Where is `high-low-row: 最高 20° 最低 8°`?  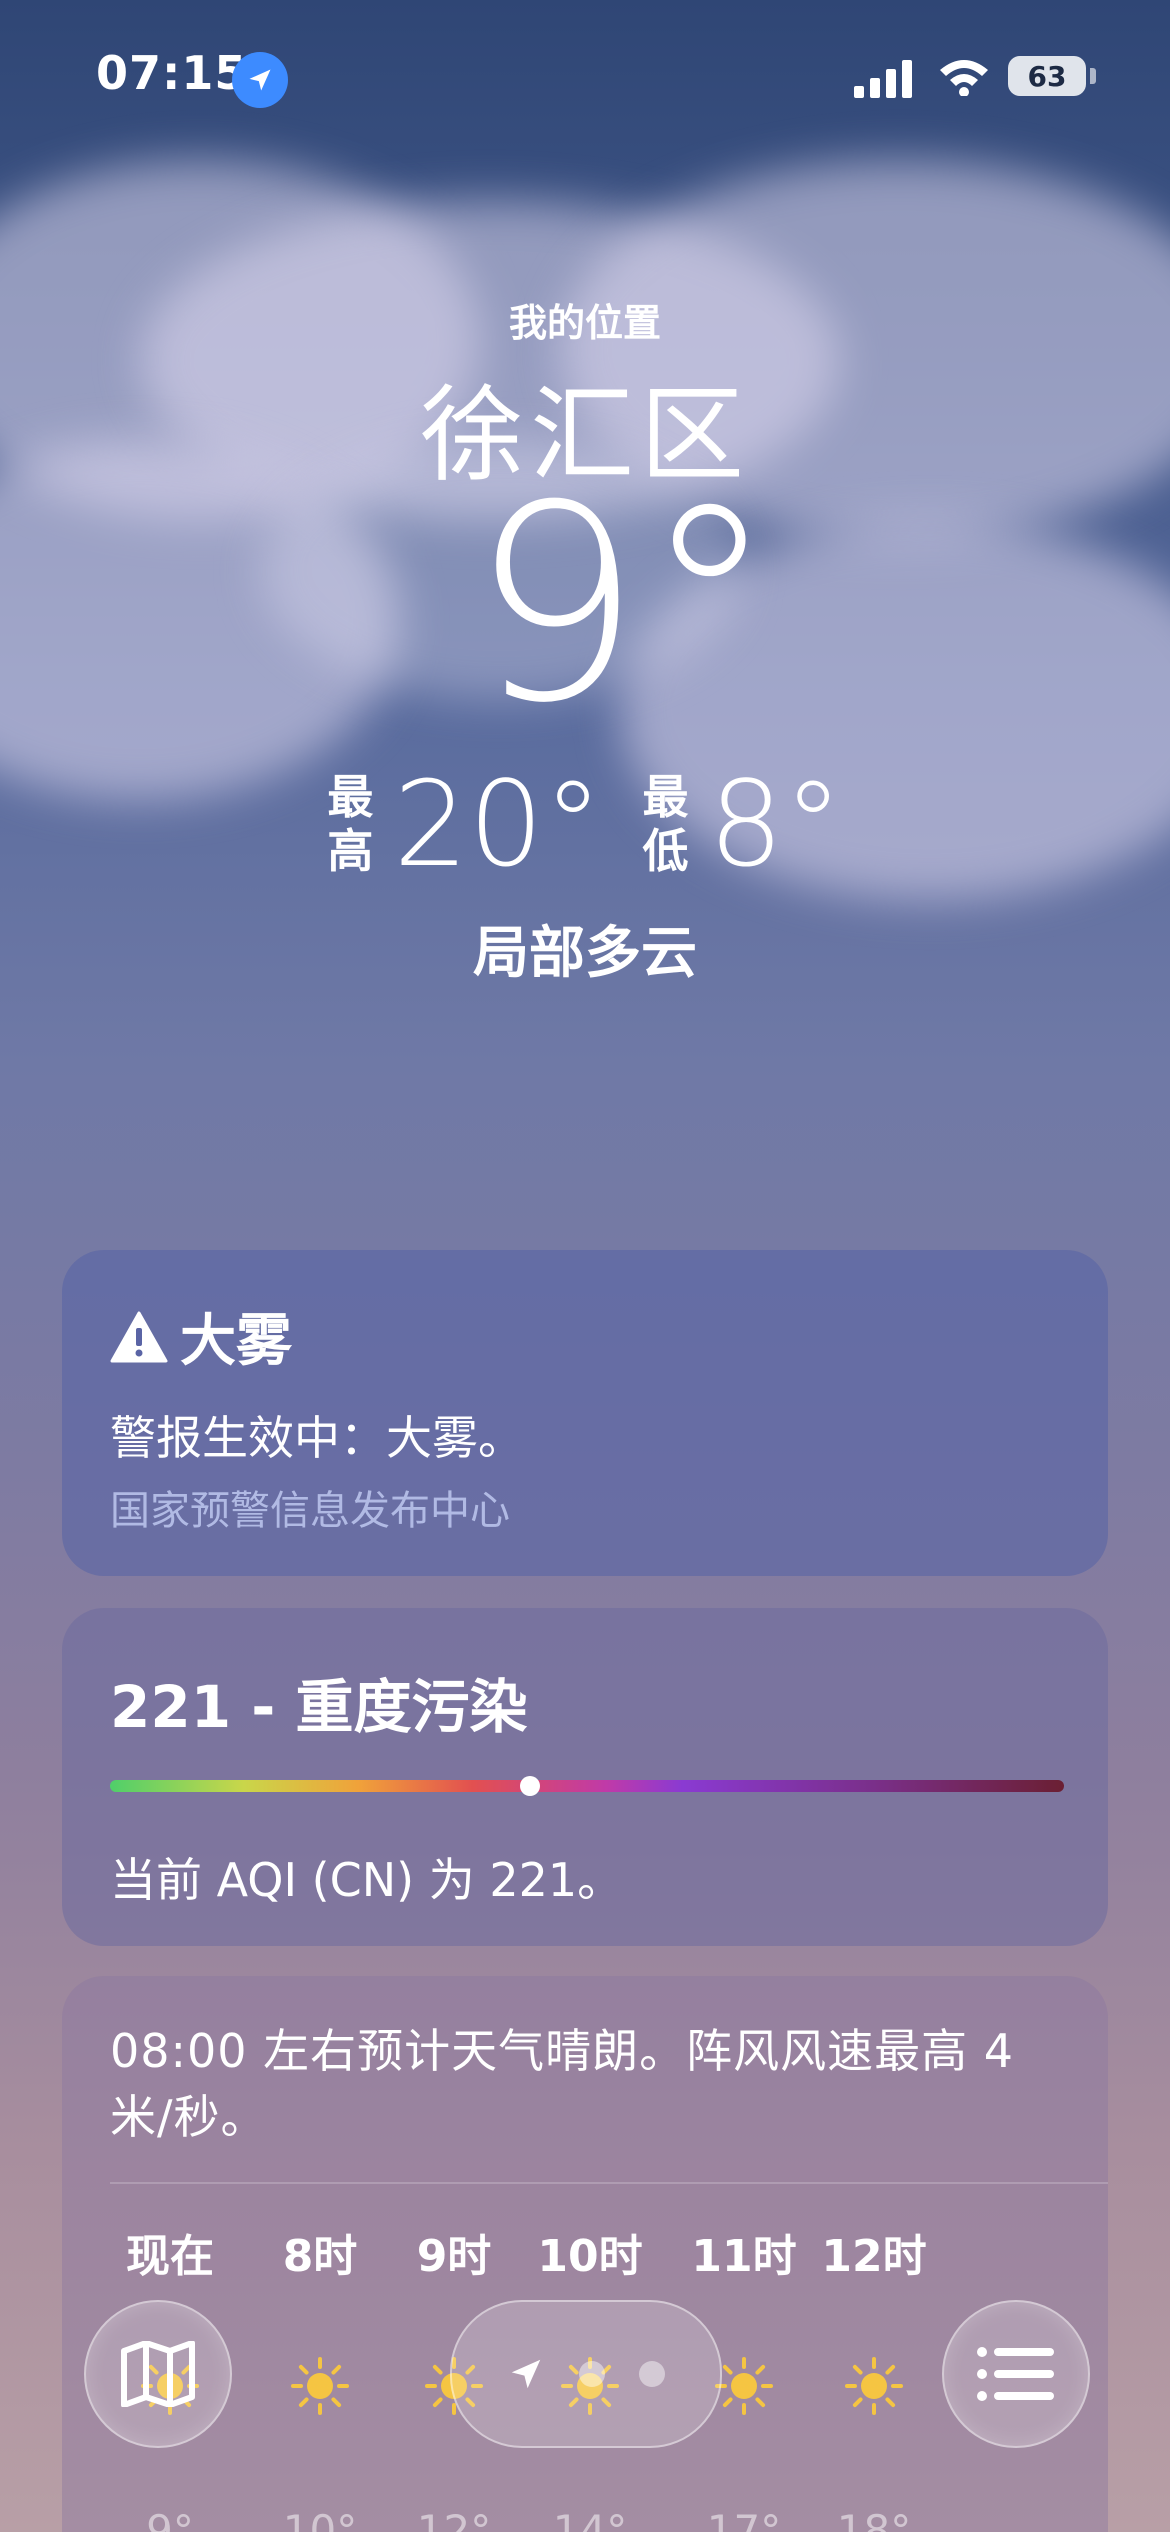
high-low-row: 最高 20° 最低 8° is located at coordinates (585, 824).